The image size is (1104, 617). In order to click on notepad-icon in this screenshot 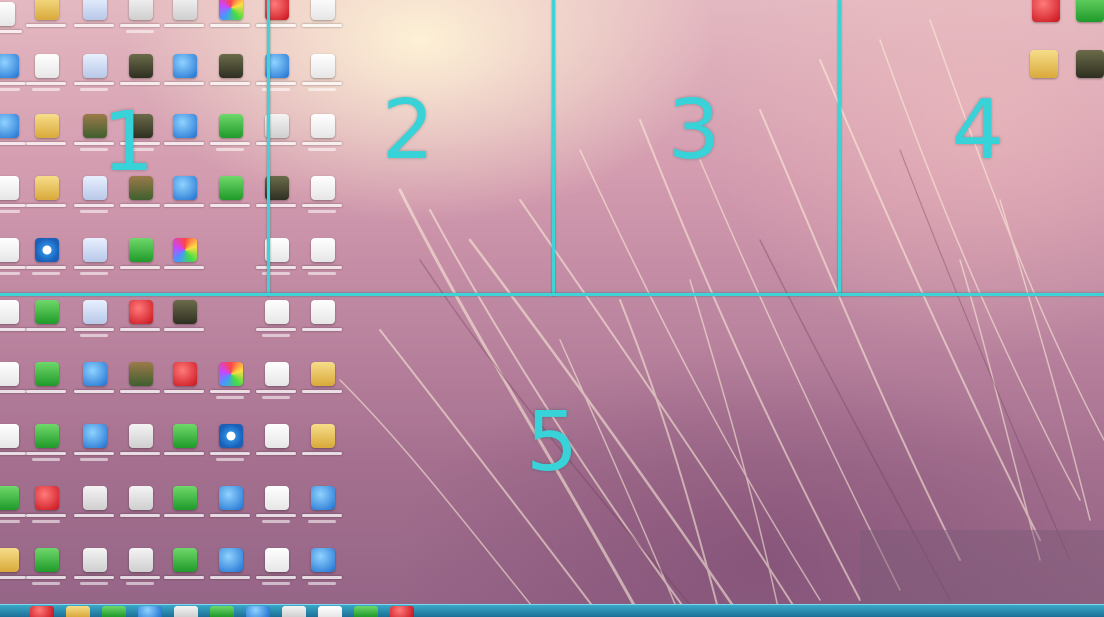, I will do `click(141, 498)`.